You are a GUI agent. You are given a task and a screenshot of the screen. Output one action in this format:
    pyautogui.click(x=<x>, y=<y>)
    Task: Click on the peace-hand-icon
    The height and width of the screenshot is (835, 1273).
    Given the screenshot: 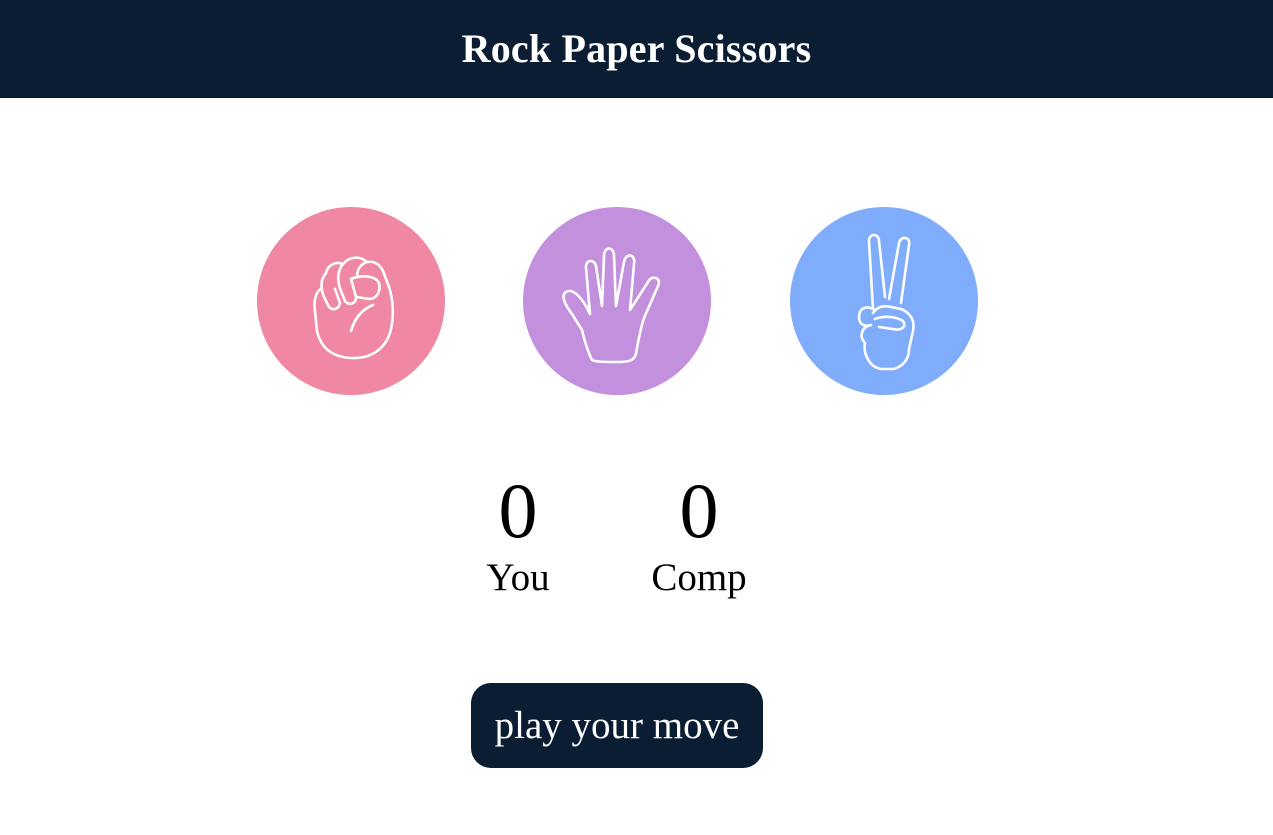 What is the action you would take?
    pyautogui.click(x=886, y=302)
    